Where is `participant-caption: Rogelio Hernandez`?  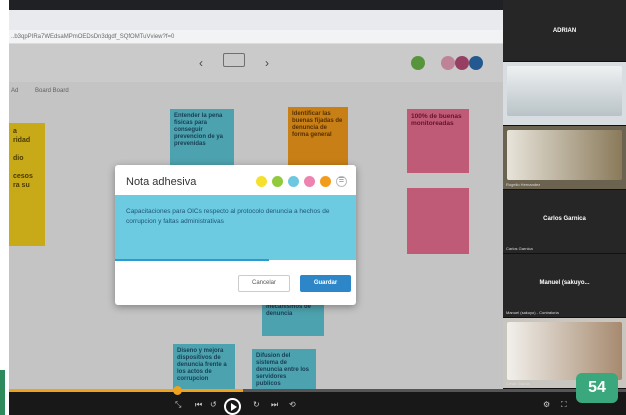
participant-caption: Rogelio Hernandez is located at coordinates (523, 184).